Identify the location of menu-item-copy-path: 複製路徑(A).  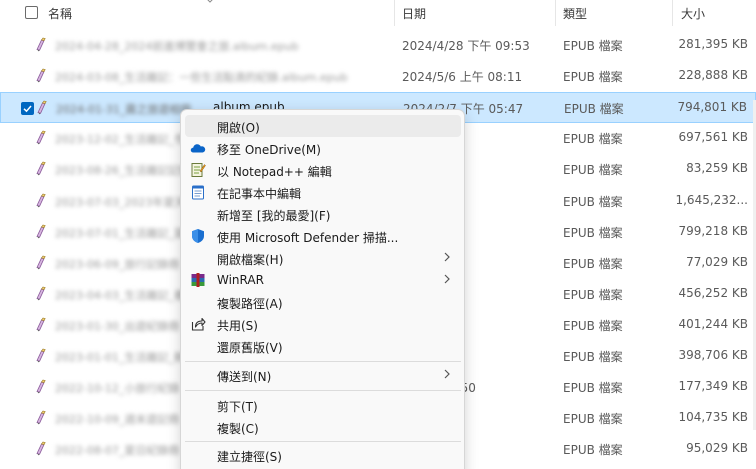
(323, 302).